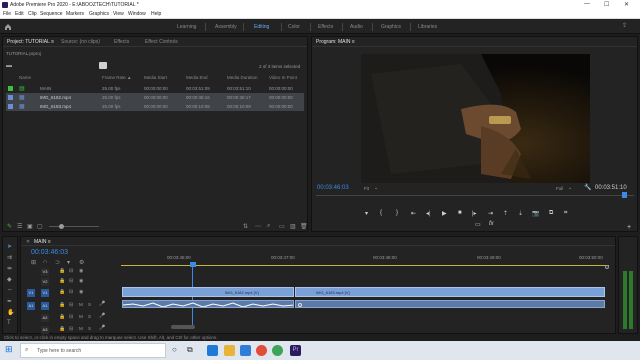  What do you see at coordinates (261, 27) in the screenshot?
I see `workspace-editing: Editing` at bounding box center [261, 27].